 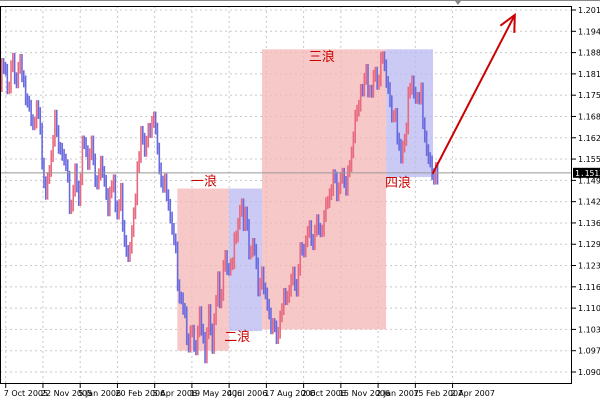 I want to click on current-price-label: 1.1513, so click(x=587, y=173).